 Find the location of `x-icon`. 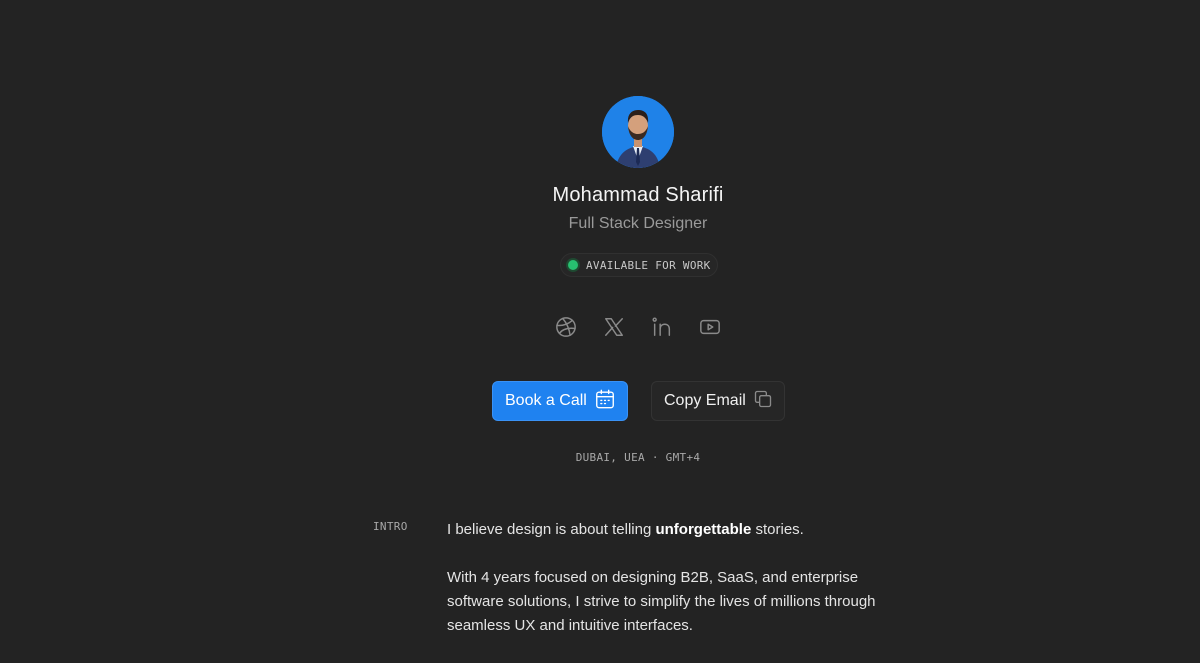

x-icon is located at coordinates (614, 329).